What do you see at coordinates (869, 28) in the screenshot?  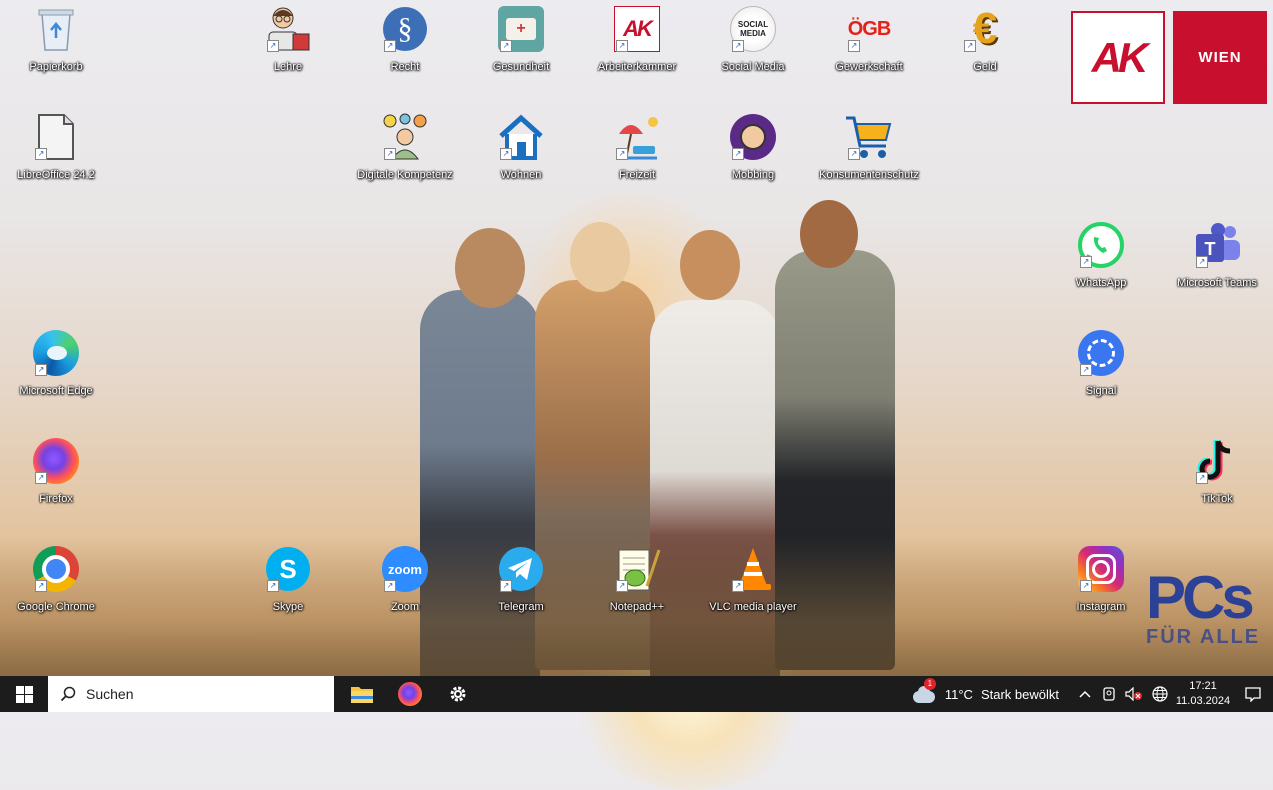 I see `ogb-text: ÖGB` at bounding box center [869, 28].